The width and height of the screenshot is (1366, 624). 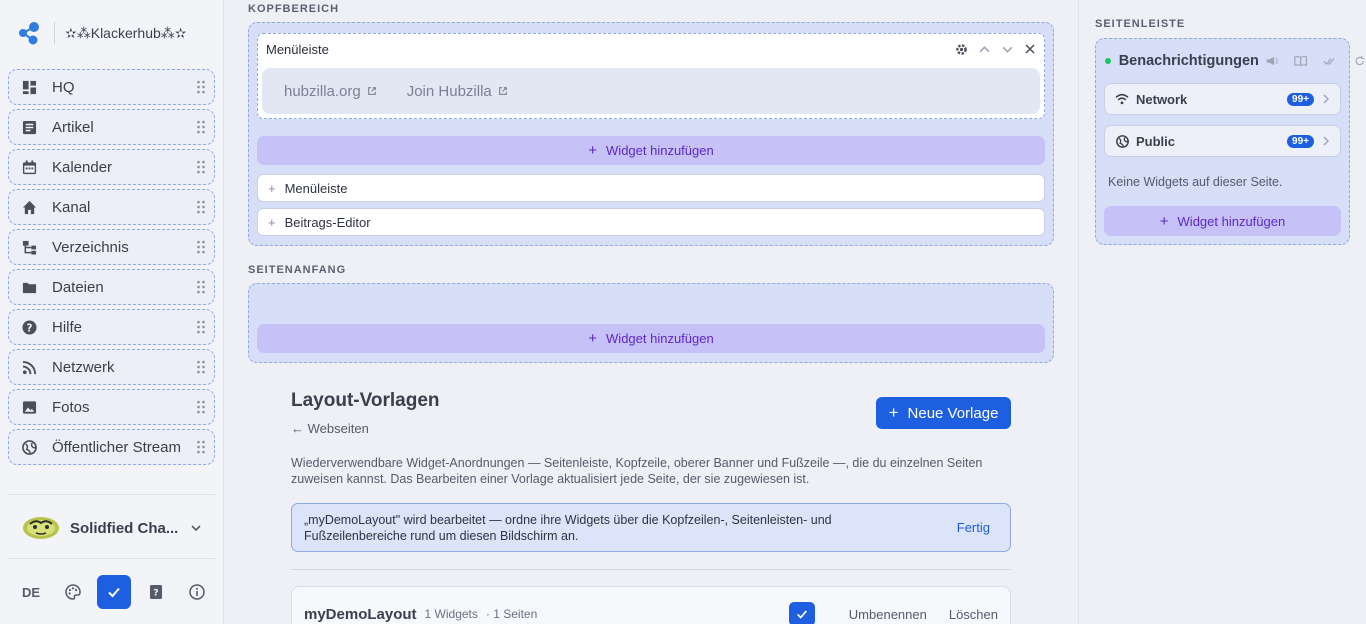 What do you see at coordinates (1140, 24) in the screenshot?
I see `section-label-sidebar: SEITENLEISTE` at bounding box center [1140, 24].